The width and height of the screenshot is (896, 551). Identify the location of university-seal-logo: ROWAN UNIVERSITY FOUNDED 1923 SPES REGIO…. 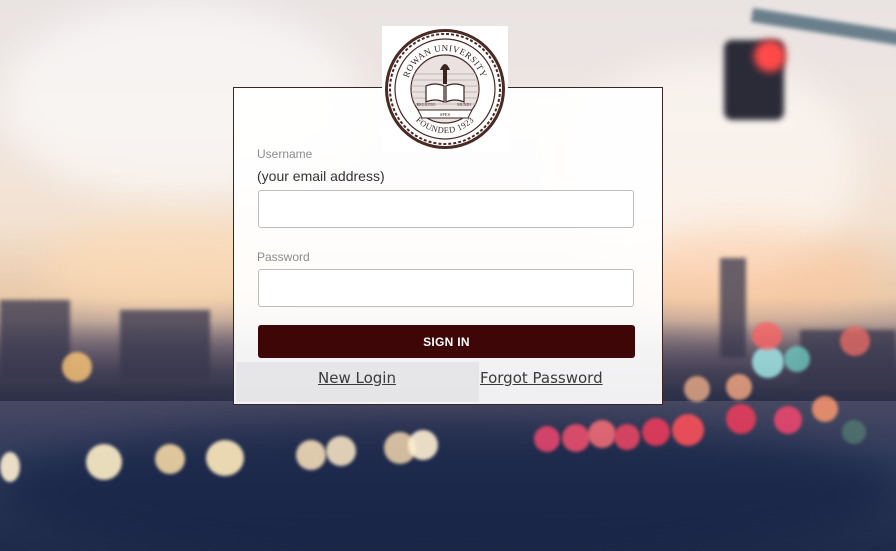
(445, 89).